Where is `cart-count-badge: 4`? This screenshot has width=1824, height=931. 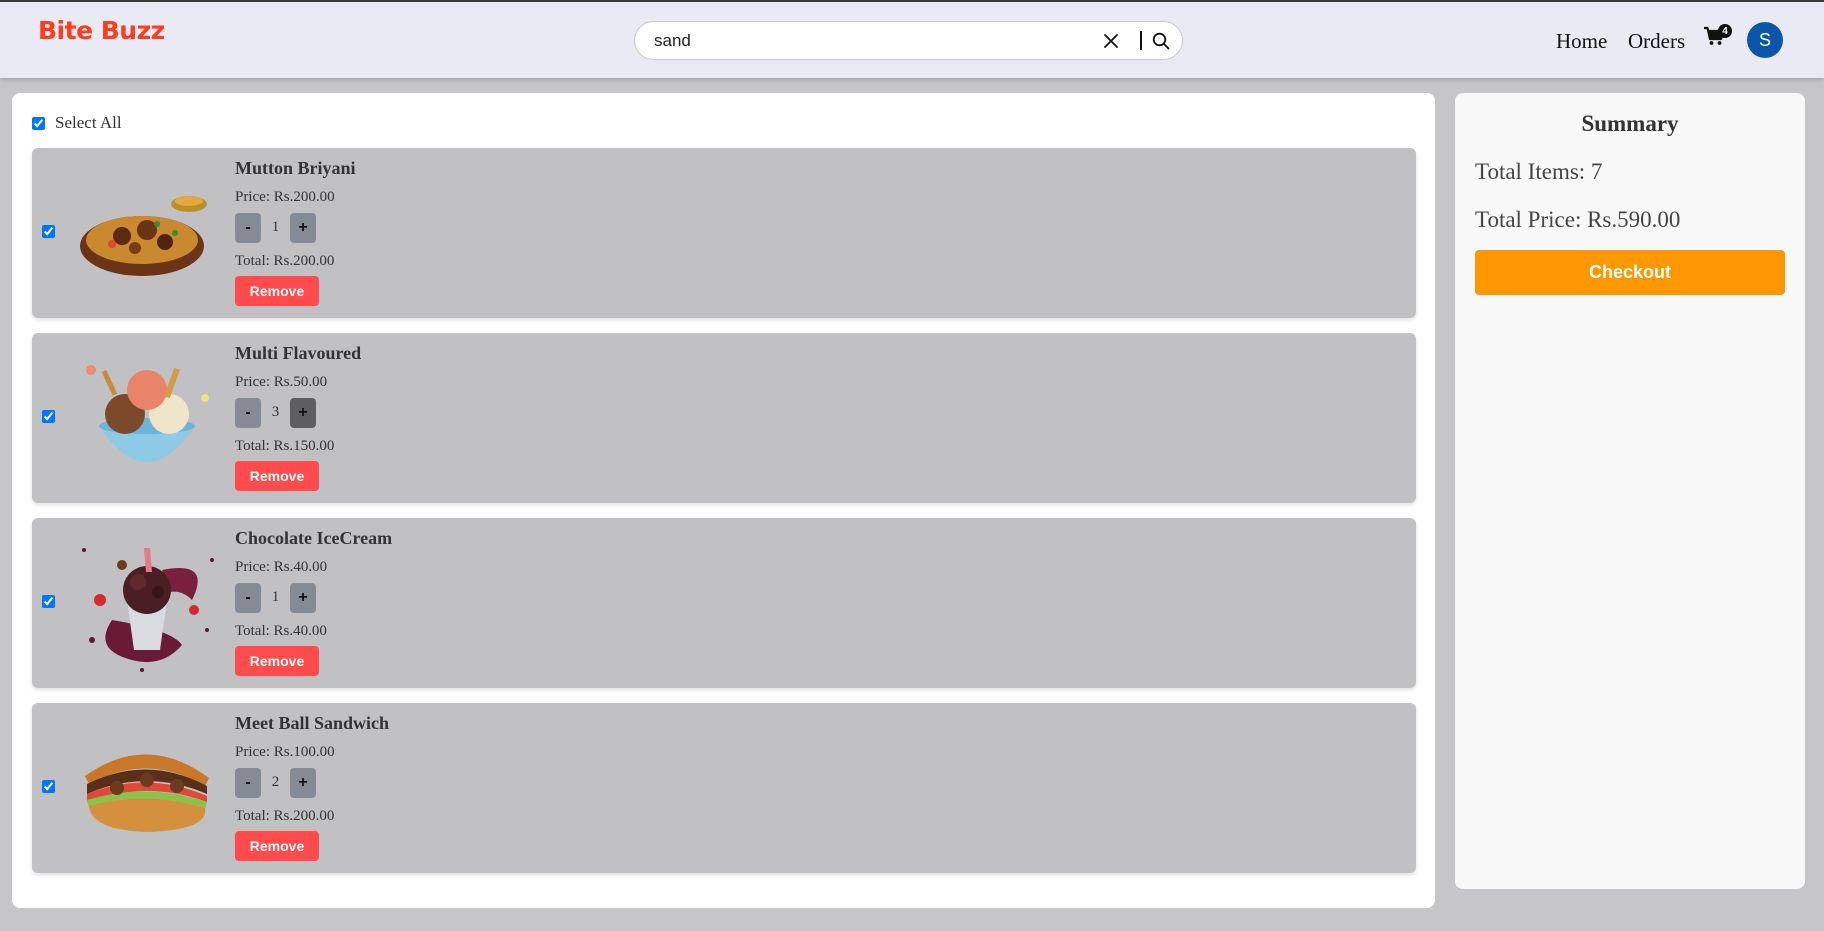
cart-count-badge: 4 is located at coordinates (1725, 31).